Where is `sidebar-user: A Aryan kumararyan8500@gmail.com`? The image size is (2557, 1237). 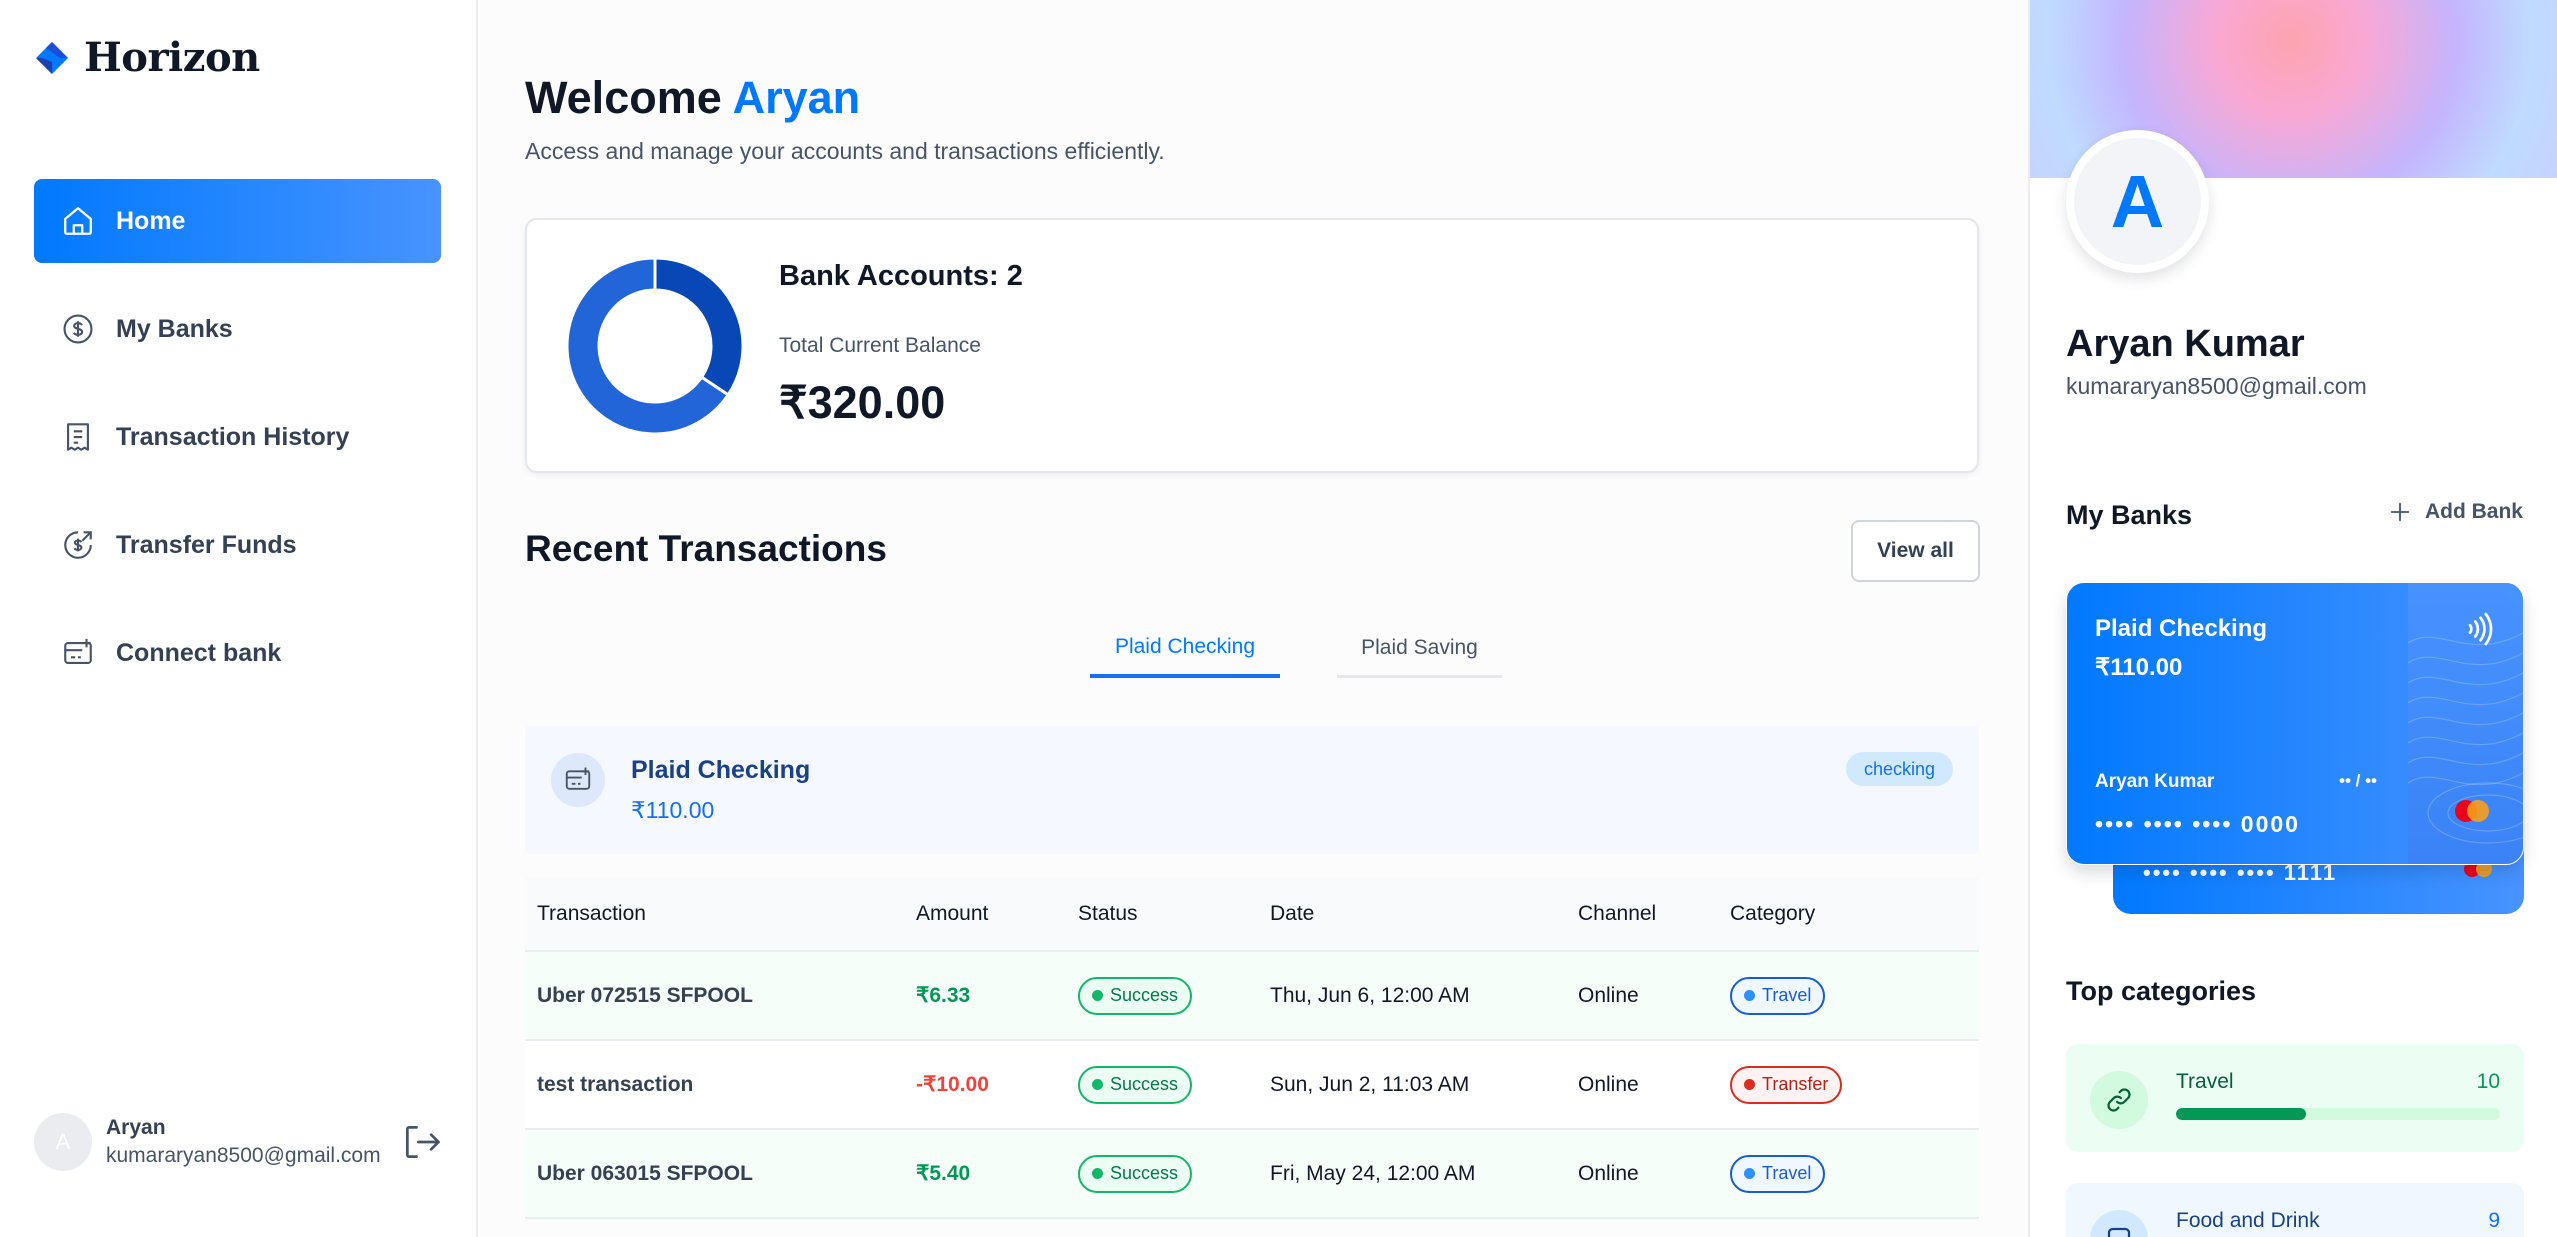
sidebar-user: A Aryan kumararyan8500@gmail.com is located at coordinates (239, 1142).